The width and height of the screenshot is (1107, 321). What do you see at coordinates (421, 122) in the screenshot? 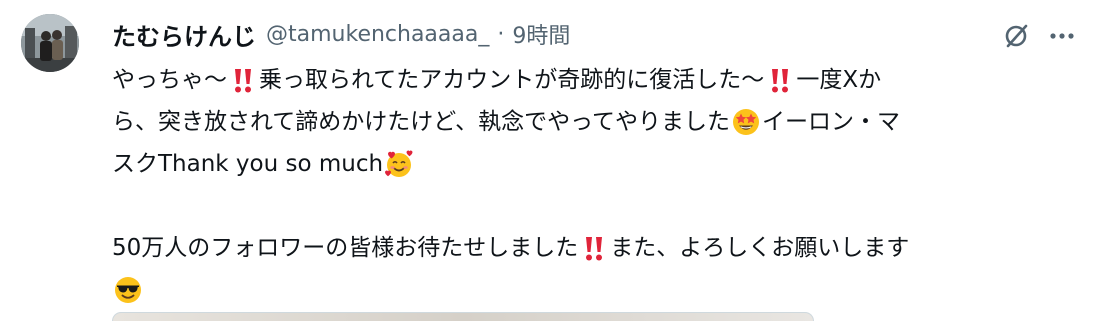
I see `tweet-text-segment: ら、突き放されて諦めかけたけど、執念でやってやりました` at bounding box center [421, 122].